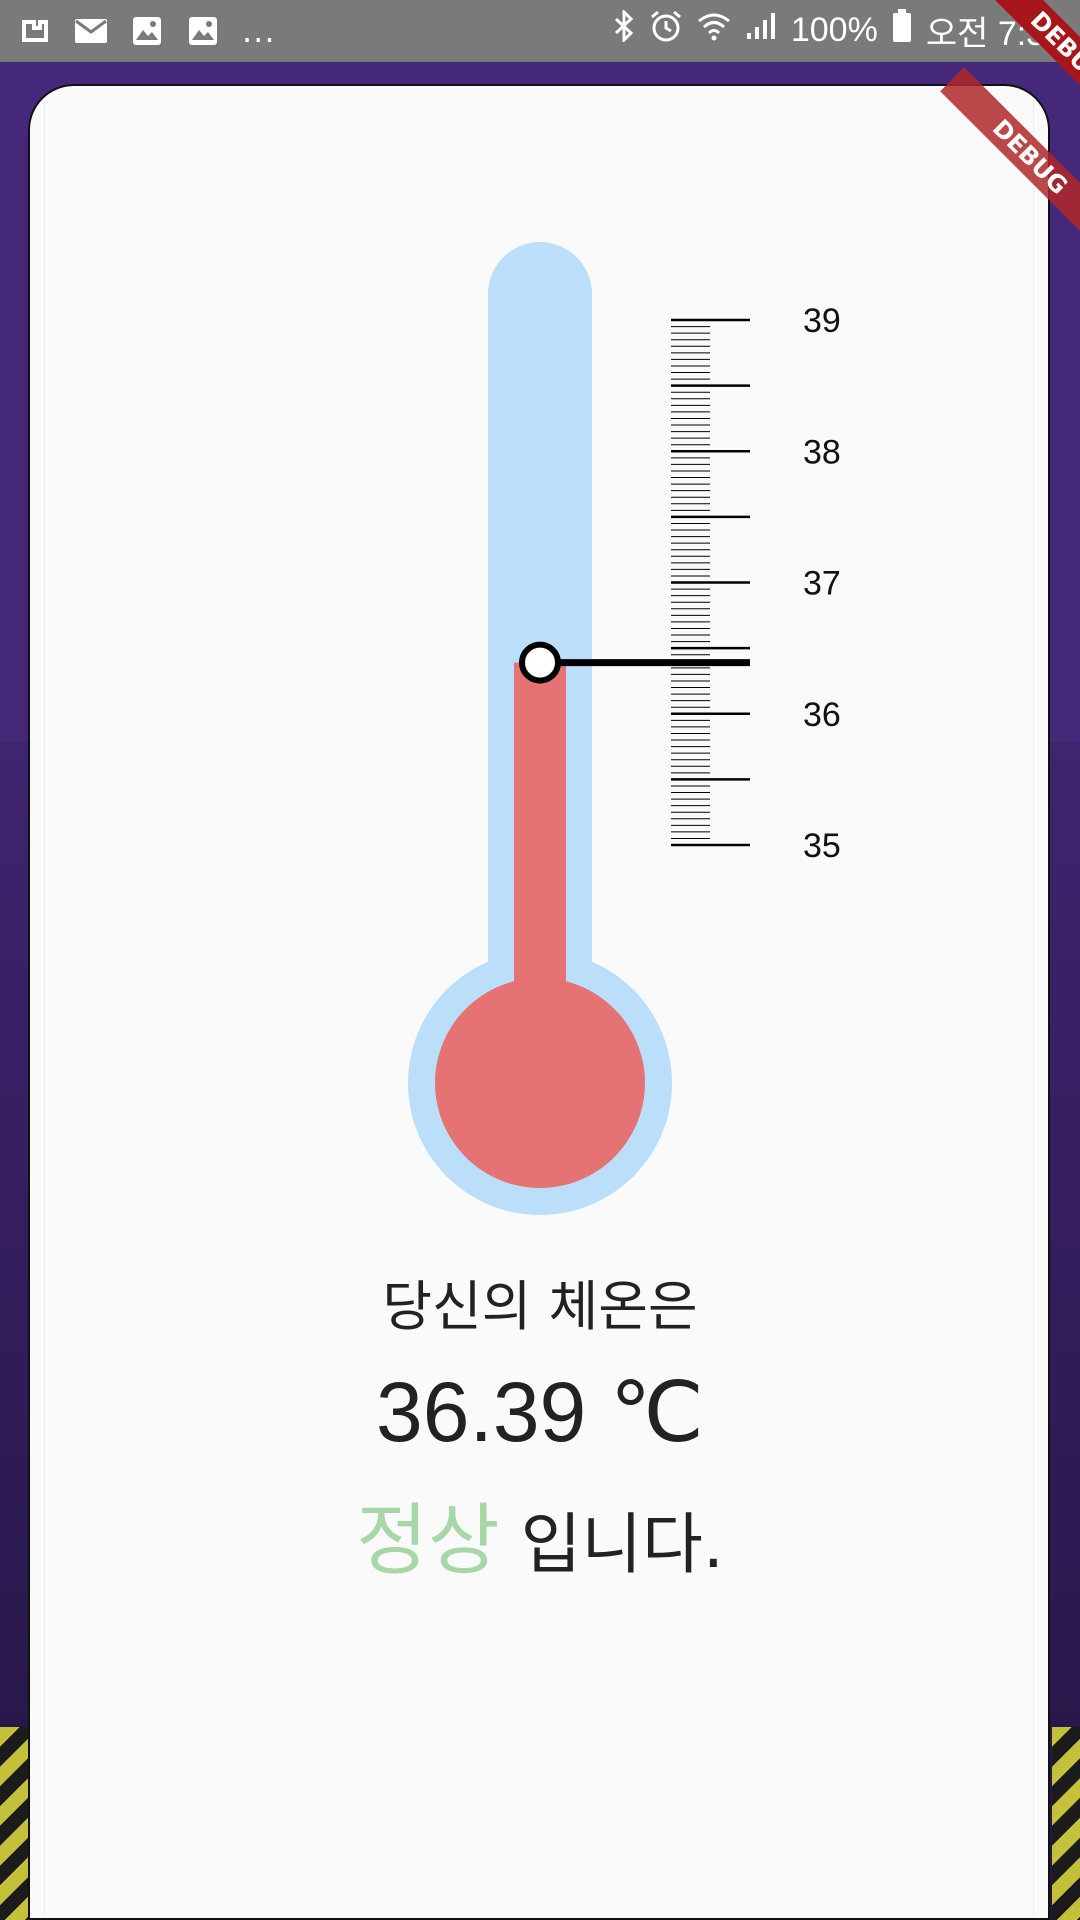  What do you see at coordinates (540, 1083) in the screenshot?
I see `mercury-bulb` at bounding box center [540, 1083].